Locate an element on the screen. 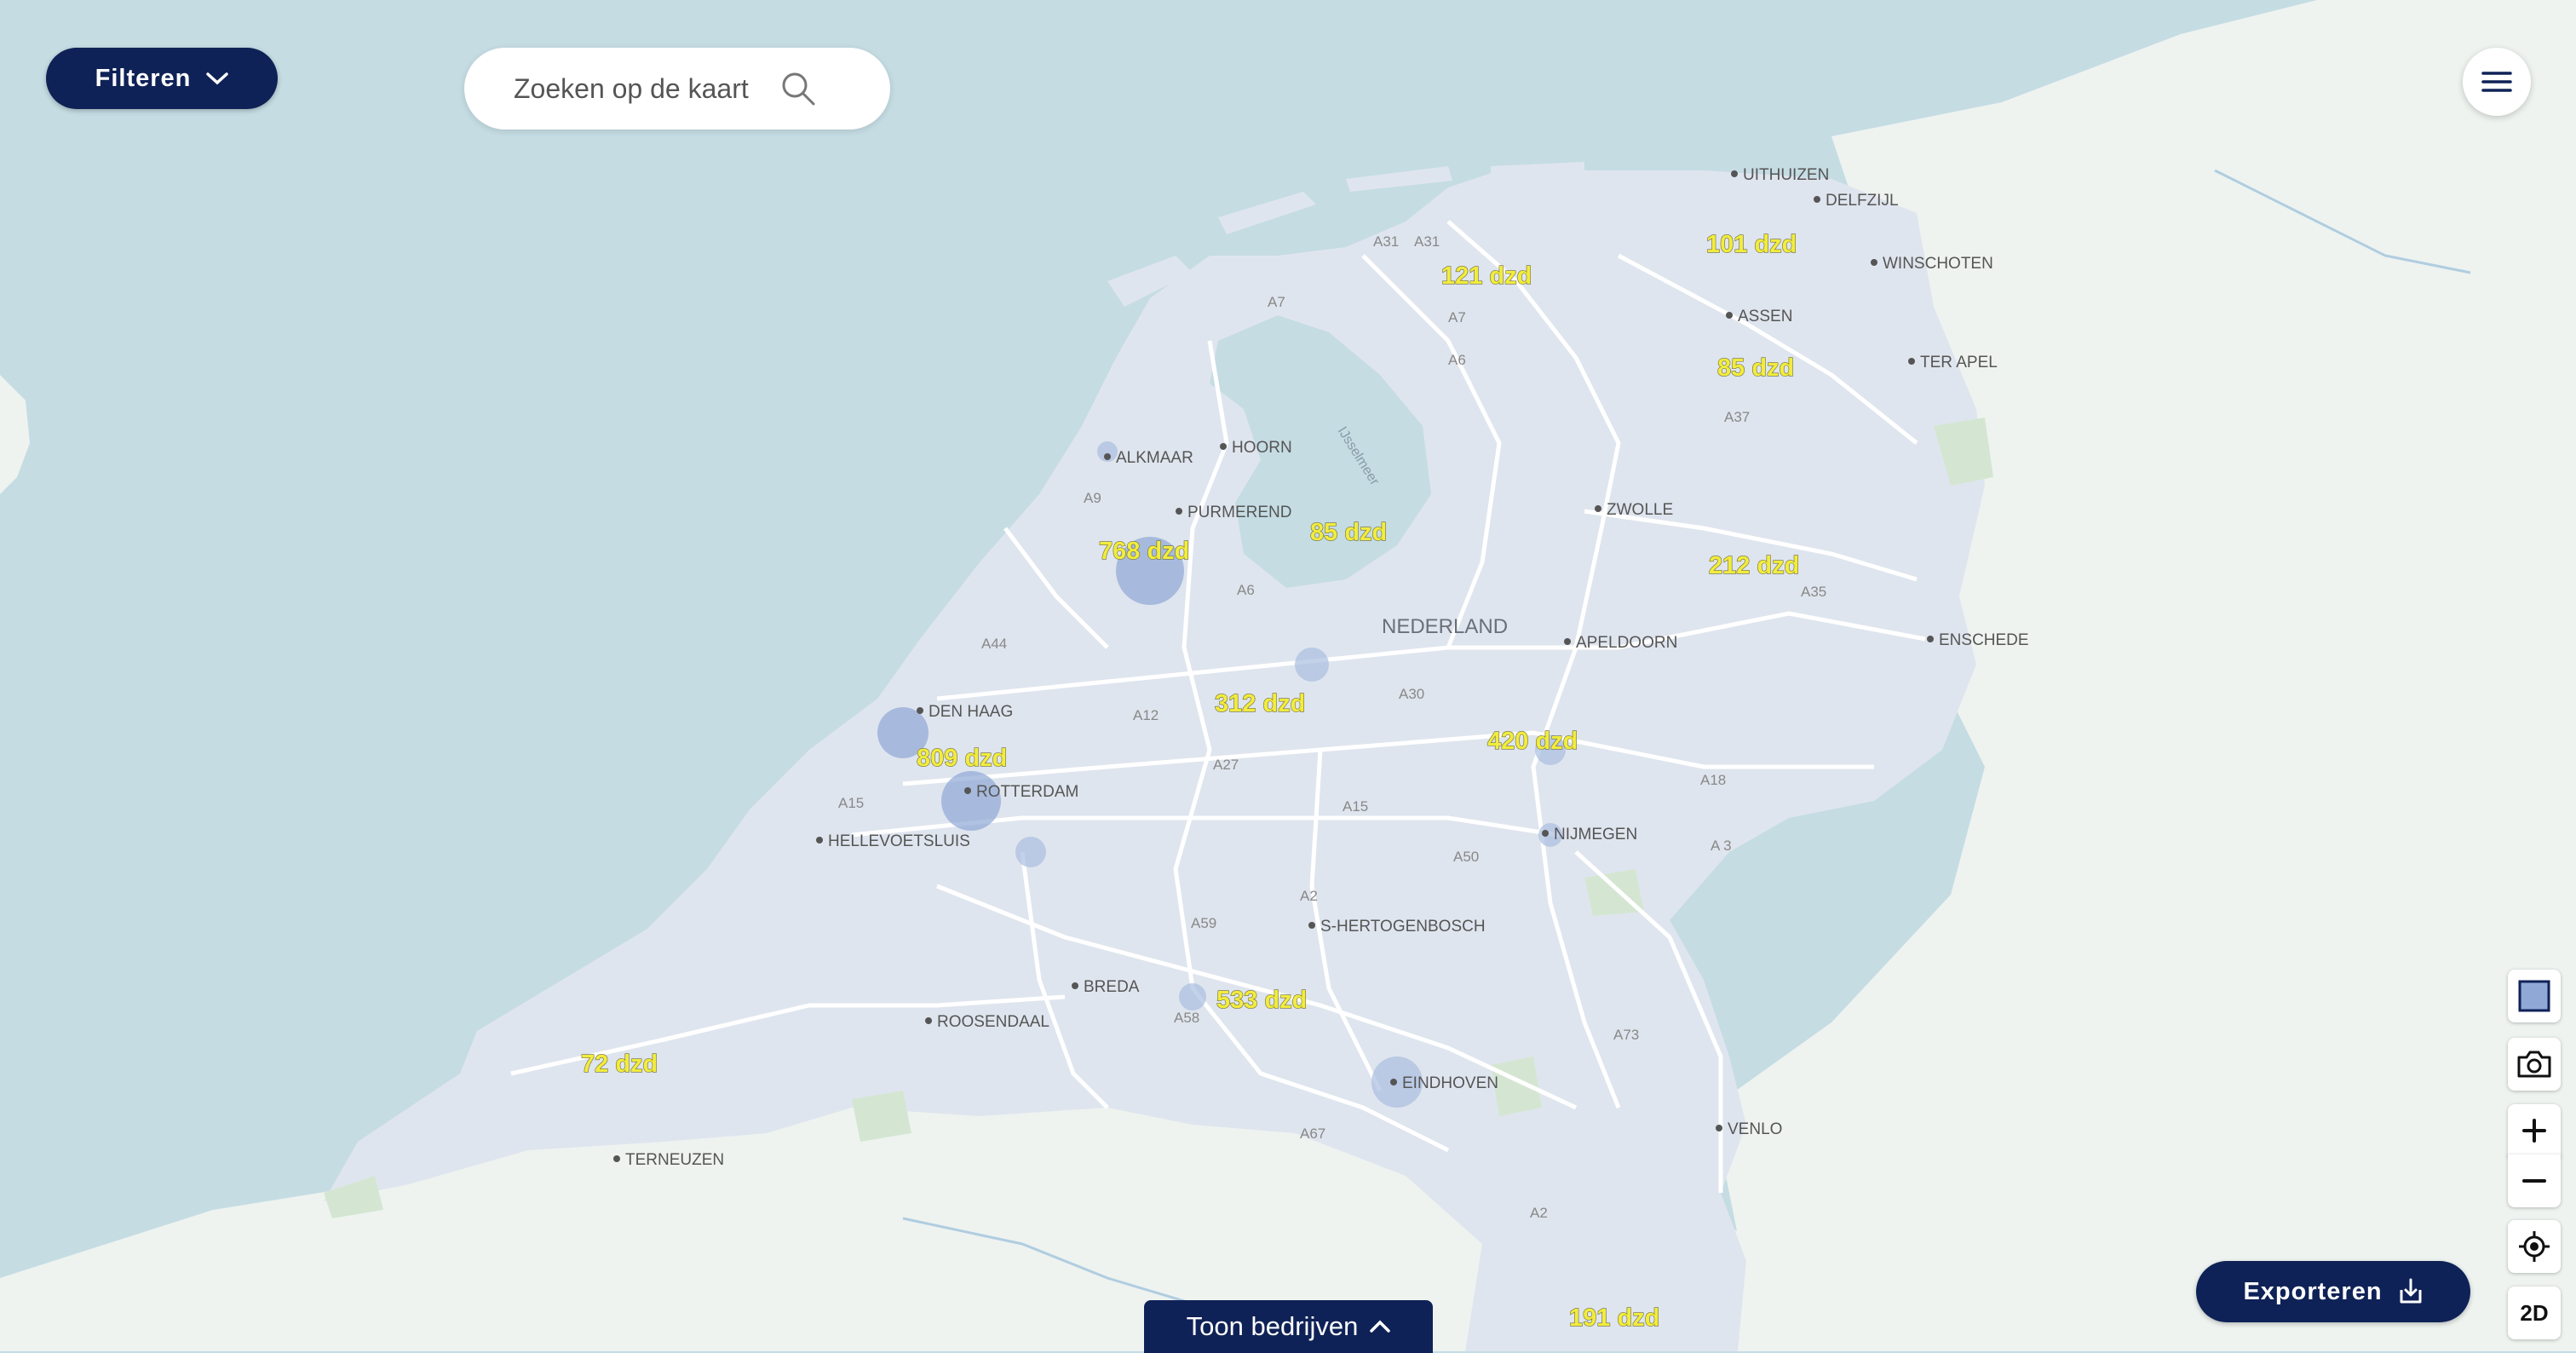  chevron-up-icon is located at coordinates (1380, 1326).